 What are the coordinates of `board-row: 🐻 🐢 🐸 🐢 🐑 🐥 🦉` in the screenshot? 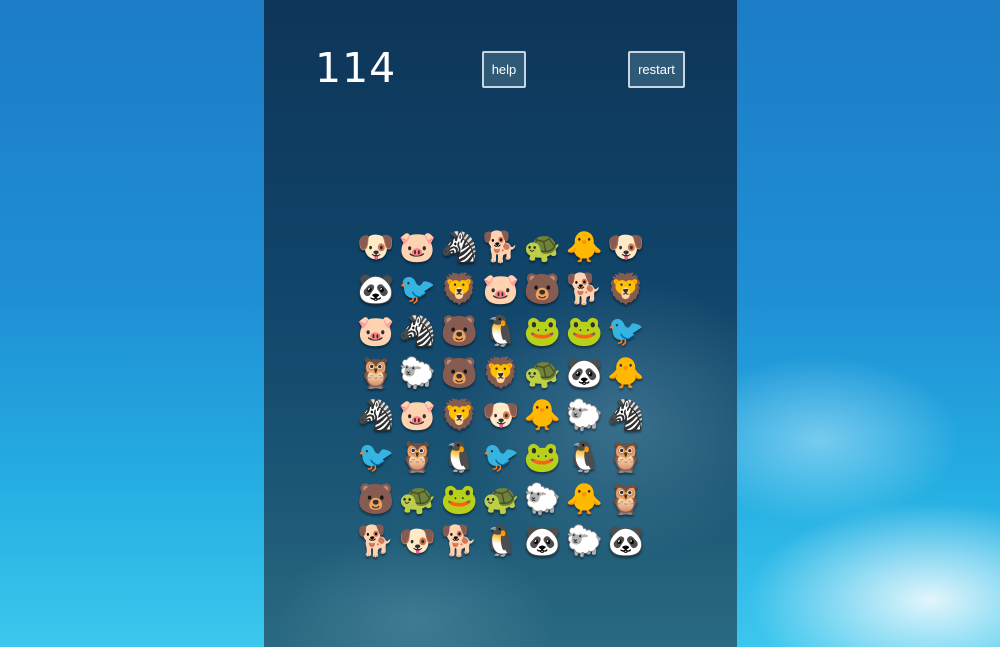 It's located at (501, 500).